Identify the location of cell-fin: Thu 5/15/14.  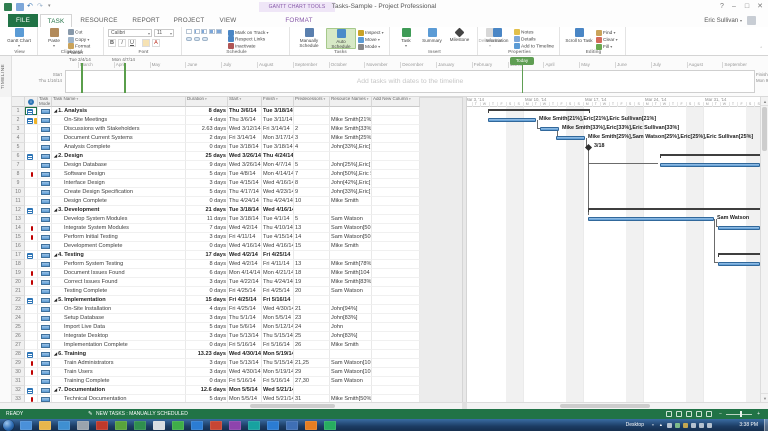
(278, 336).